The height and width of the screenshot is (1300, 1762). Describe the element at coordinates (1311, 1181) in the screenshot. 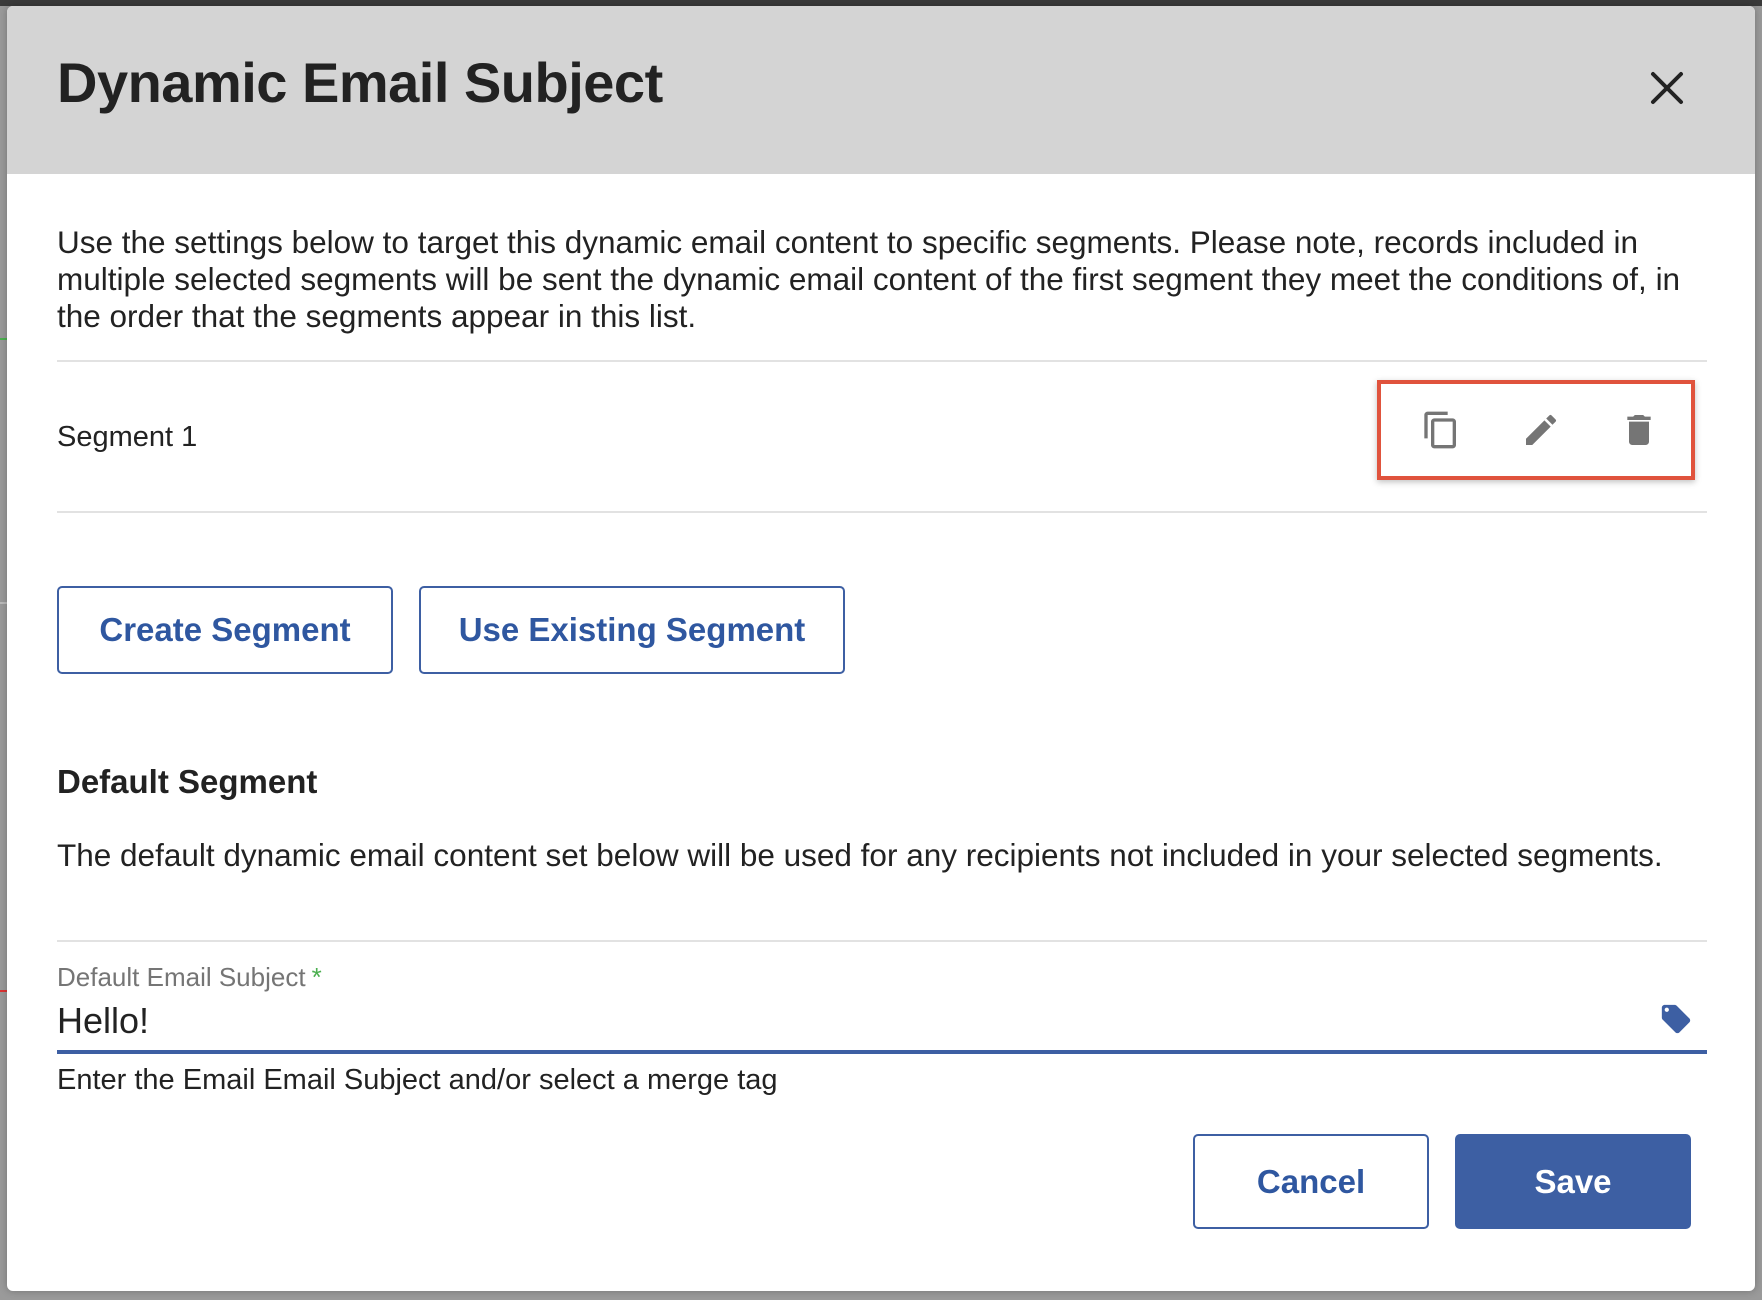

I see `cancel-button: Cancel` at that location.